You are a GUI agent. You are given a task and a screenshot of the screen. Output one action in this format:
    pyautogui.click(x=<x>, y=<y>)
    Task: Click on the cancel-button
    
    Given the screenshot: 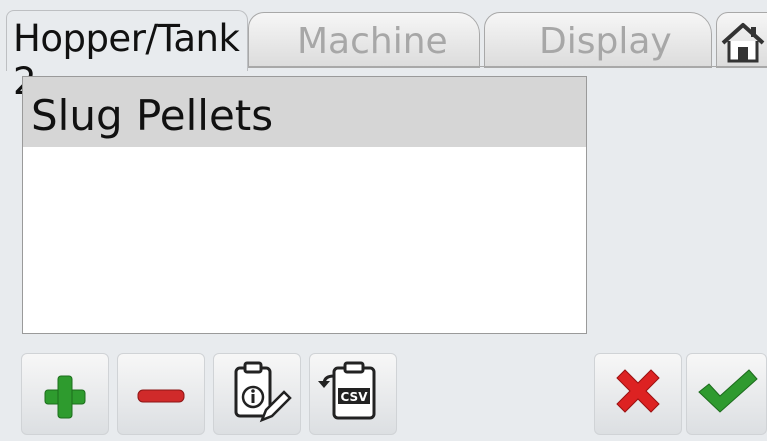 What is the action you would take?
    pyautogui.click(x=638, y=394)
    